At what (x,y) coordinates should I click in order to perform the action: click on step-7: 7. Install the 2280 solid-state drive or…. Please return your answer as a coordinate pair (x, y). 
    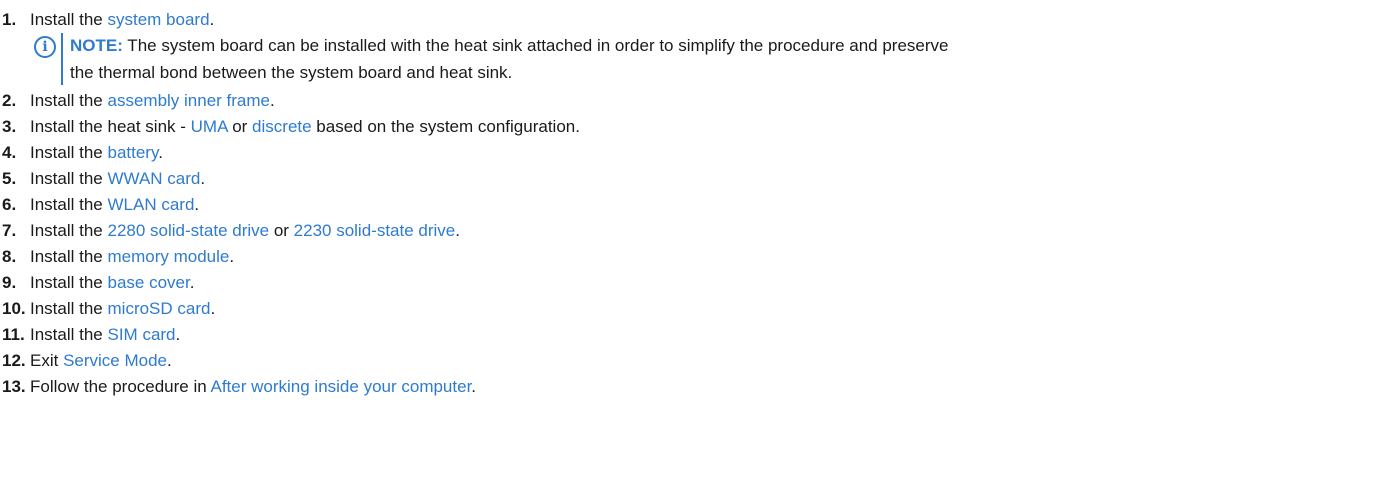
    Looking at the image, I should click on (690, 231).